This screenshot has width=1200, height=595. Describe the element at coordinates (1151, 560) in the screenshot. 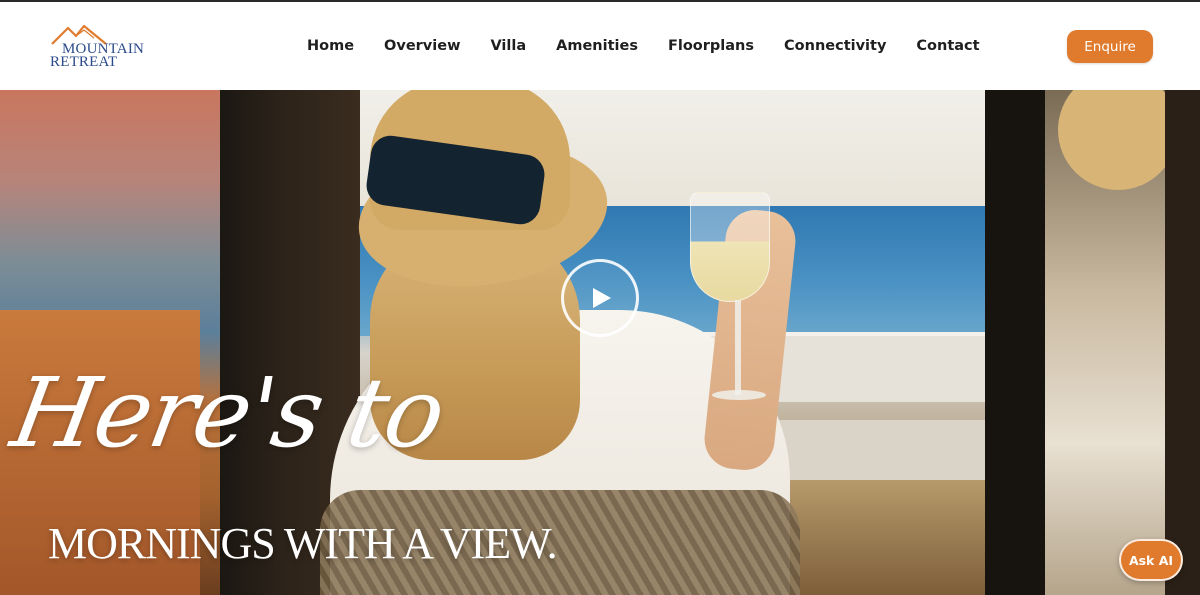

I see `ask-ai-button: Ask AI` at that location.